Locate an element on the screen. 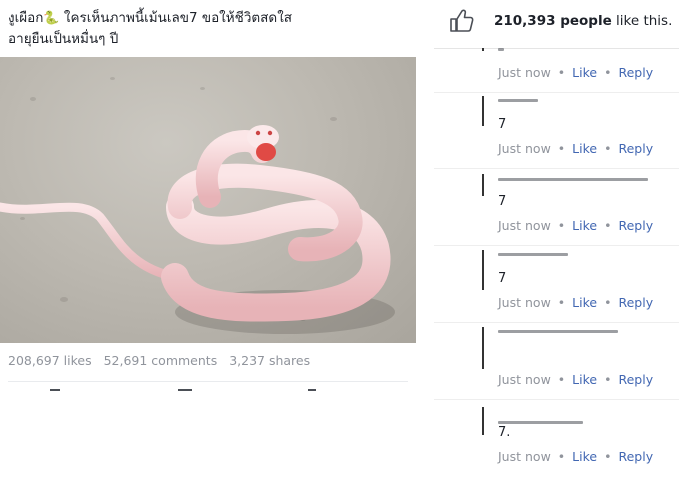 This screenshot has height=481, width=679. likes-total: 210,393 people is located at coordinates (553, 21).